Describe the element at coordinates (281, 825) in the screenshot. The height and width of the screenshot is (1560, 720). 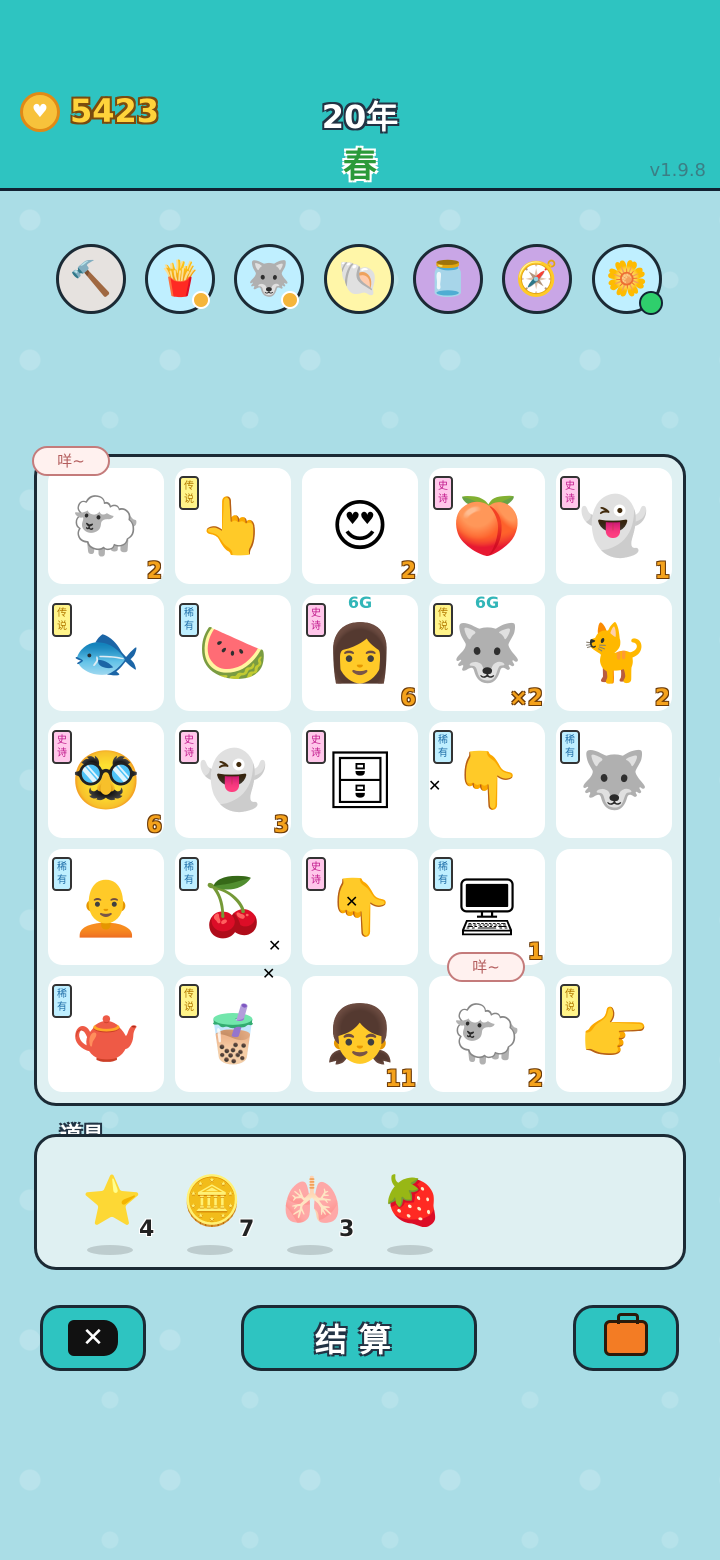
I see `cell-count: 3` at that location.